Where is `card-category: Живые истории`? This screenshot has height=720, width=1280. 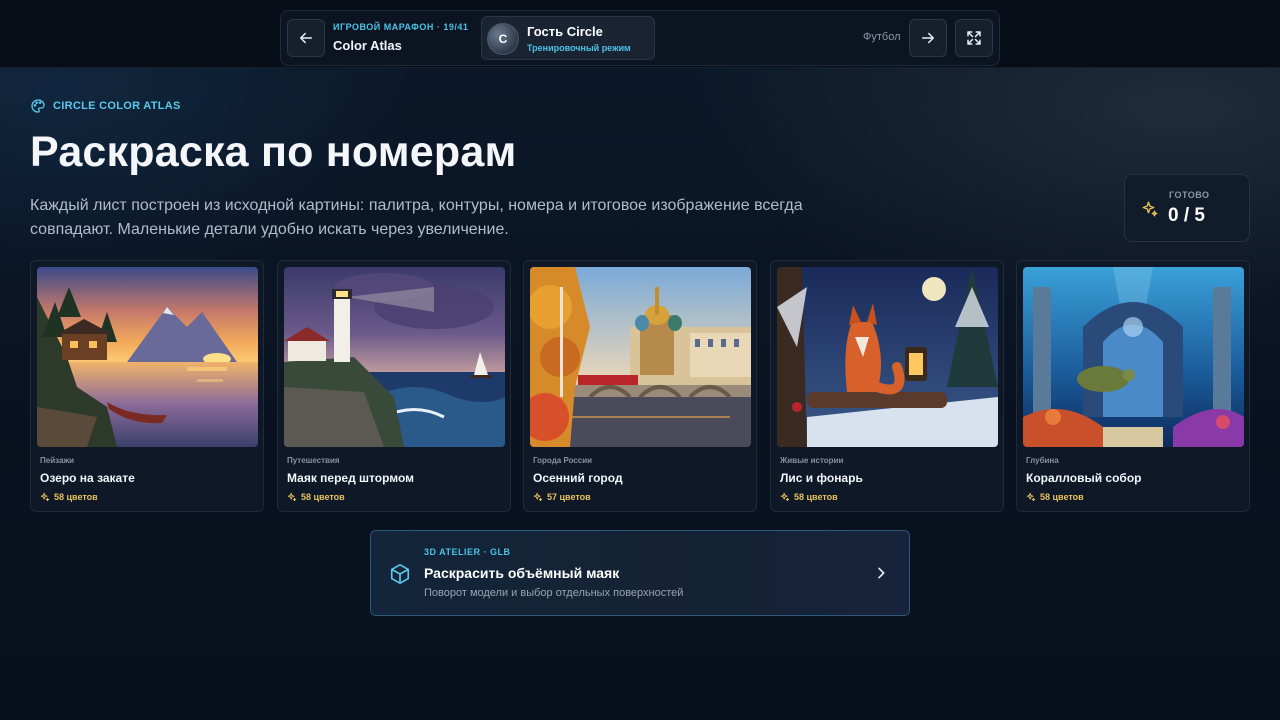
card-category: Живые истории is located at coordinates (812, 460).